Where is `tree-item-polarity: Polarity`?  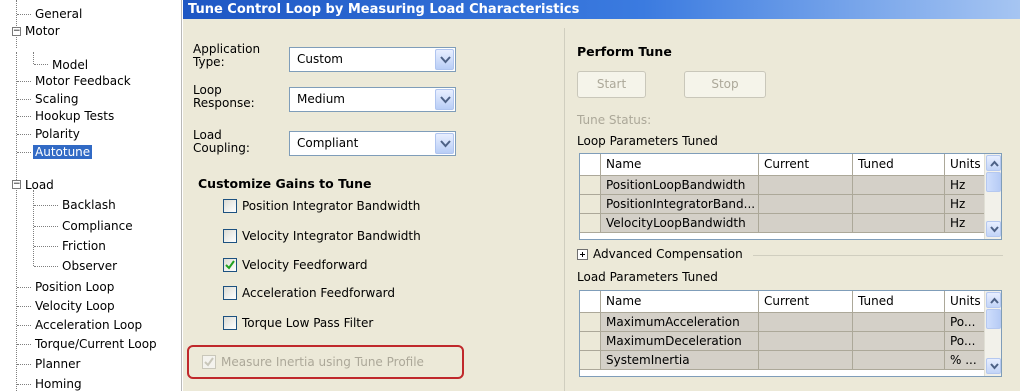 tree-item-polarity: Polarity is located at coordinates (57, 134).